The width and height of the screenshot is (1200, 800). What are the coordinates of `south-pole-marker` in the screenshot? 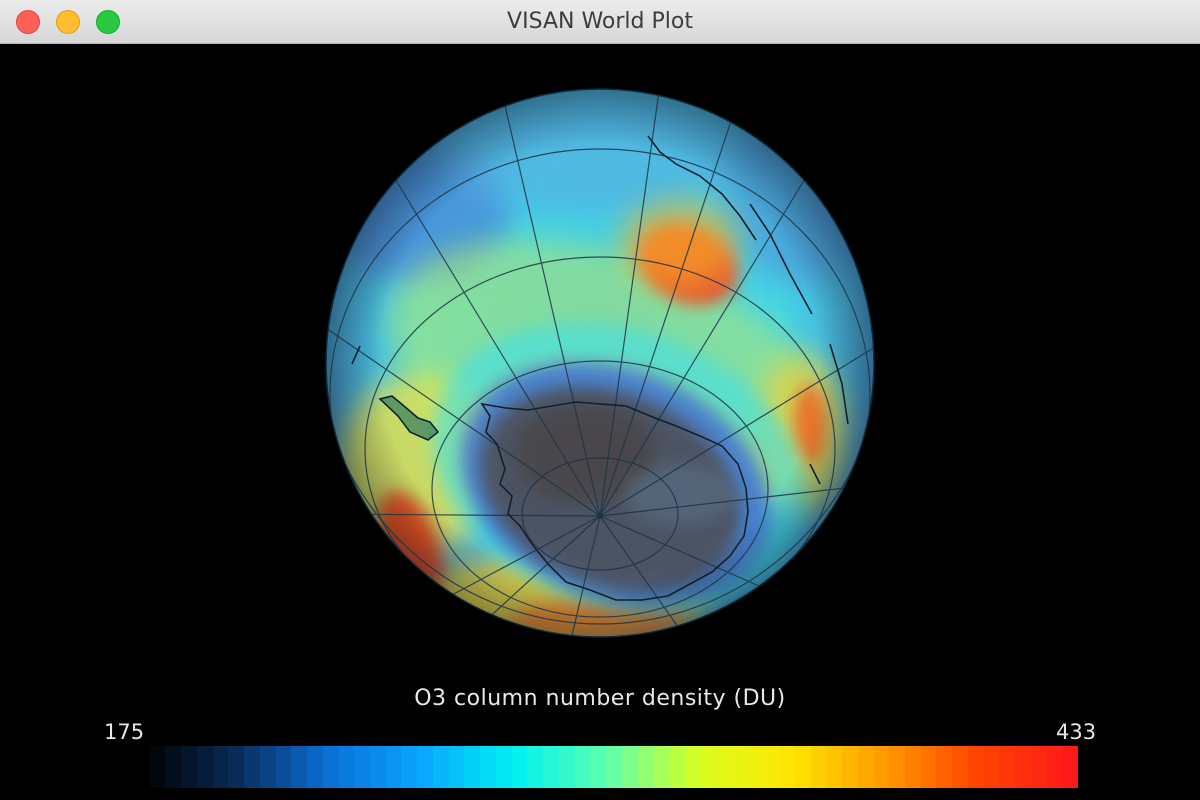 It's located at (600, 516).